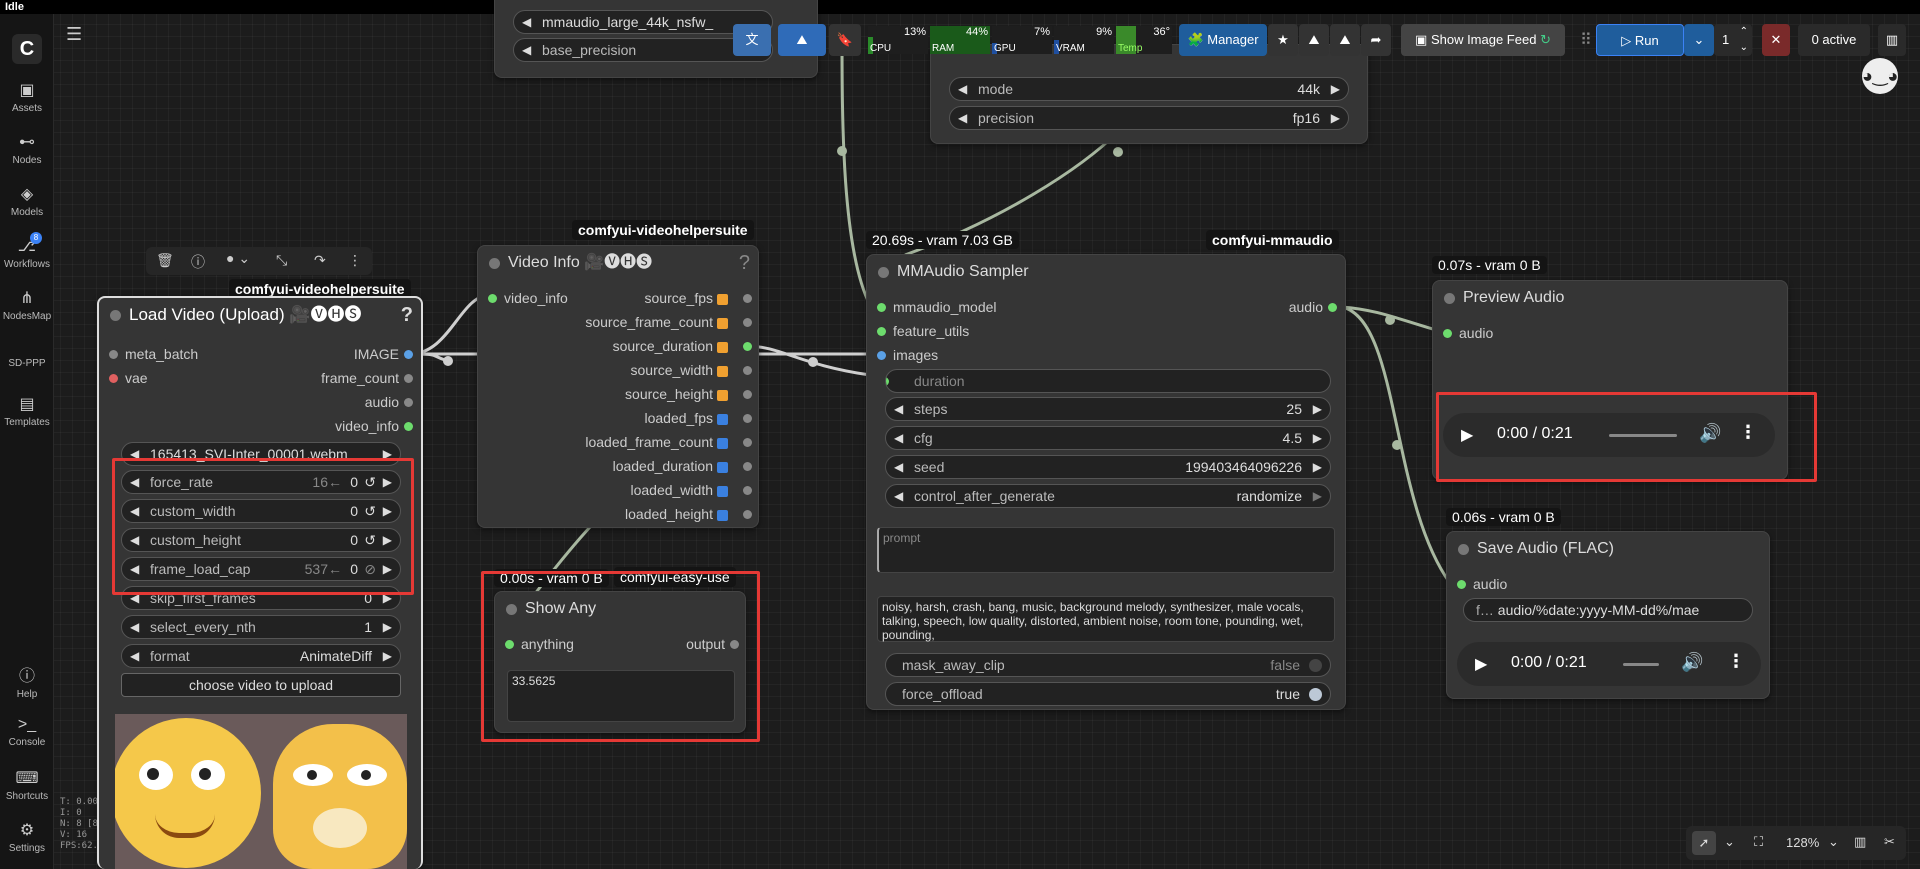 This screenshot has height=869, width=1920. I want to click on menu-icon: ☰, so click(74, 34).